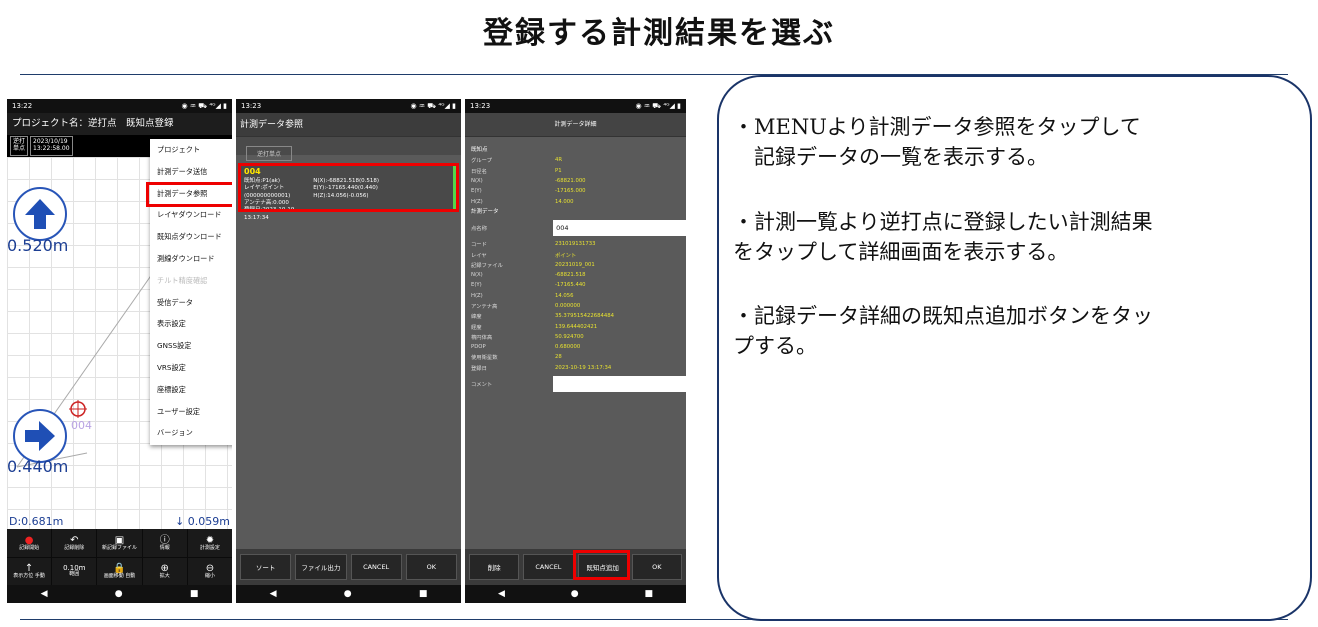  I want to click on v-value: ↓ 0.059m, so click(202, 521).